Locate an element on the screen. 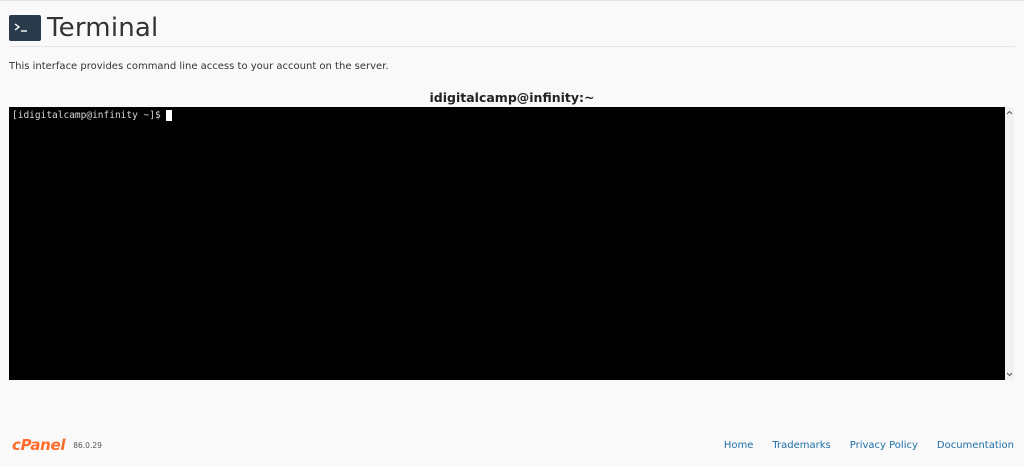 The image size is (1024, 467). terminal-prompt-line: [idigitalcamp@infinity ~]$ is located at coordinates (92, 115).